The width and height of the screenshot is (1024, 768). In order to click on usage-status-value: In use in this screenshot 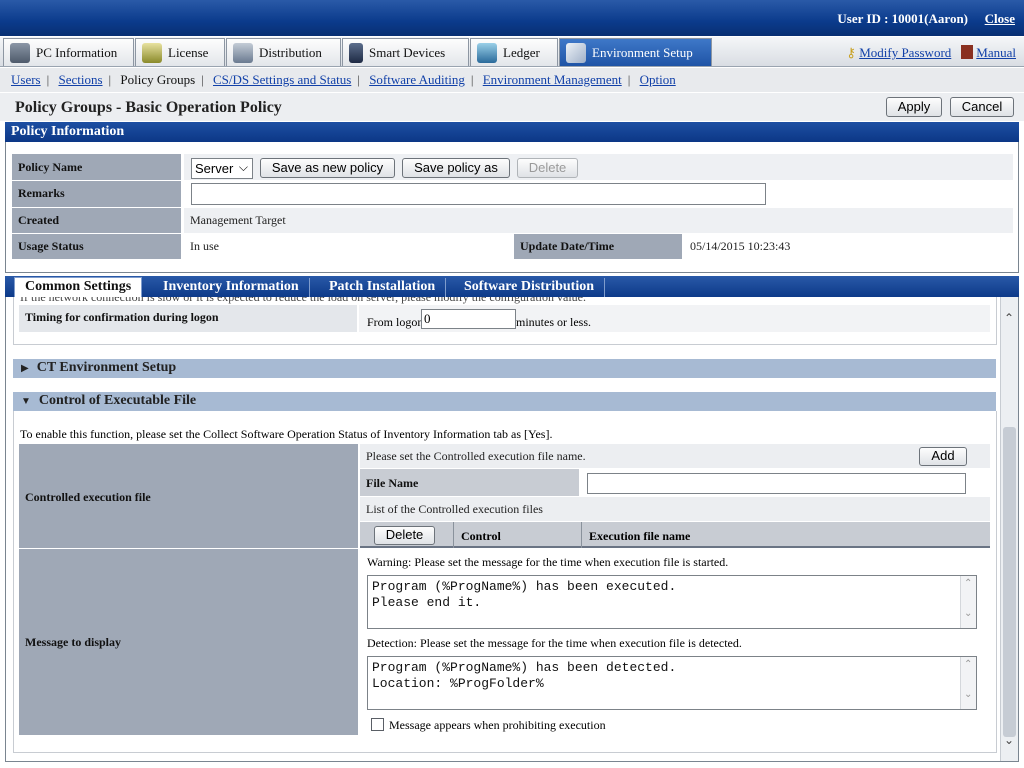, I will do `click(204, 246)`.